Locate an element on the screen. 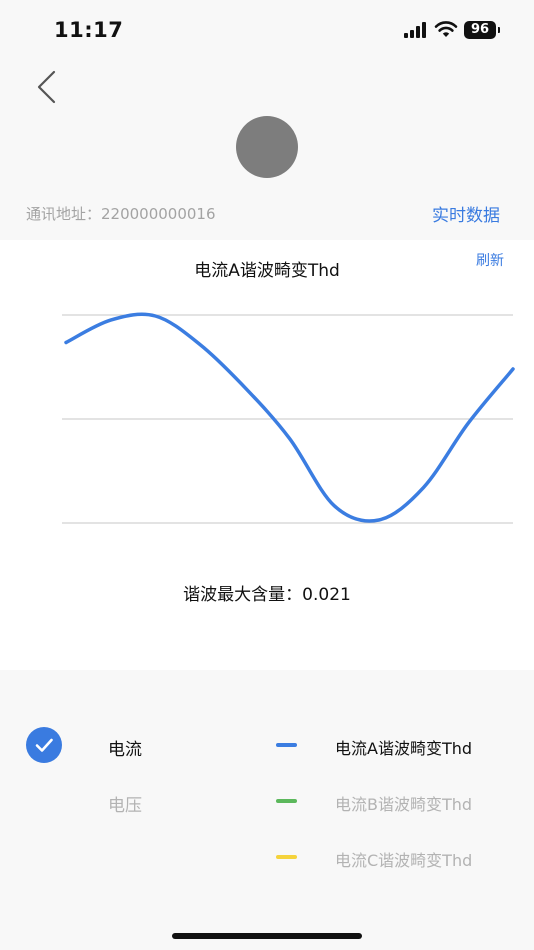 This screenshot has height=950, width=534. mode-current-option: 电流 is located at coordinates (125, 747).